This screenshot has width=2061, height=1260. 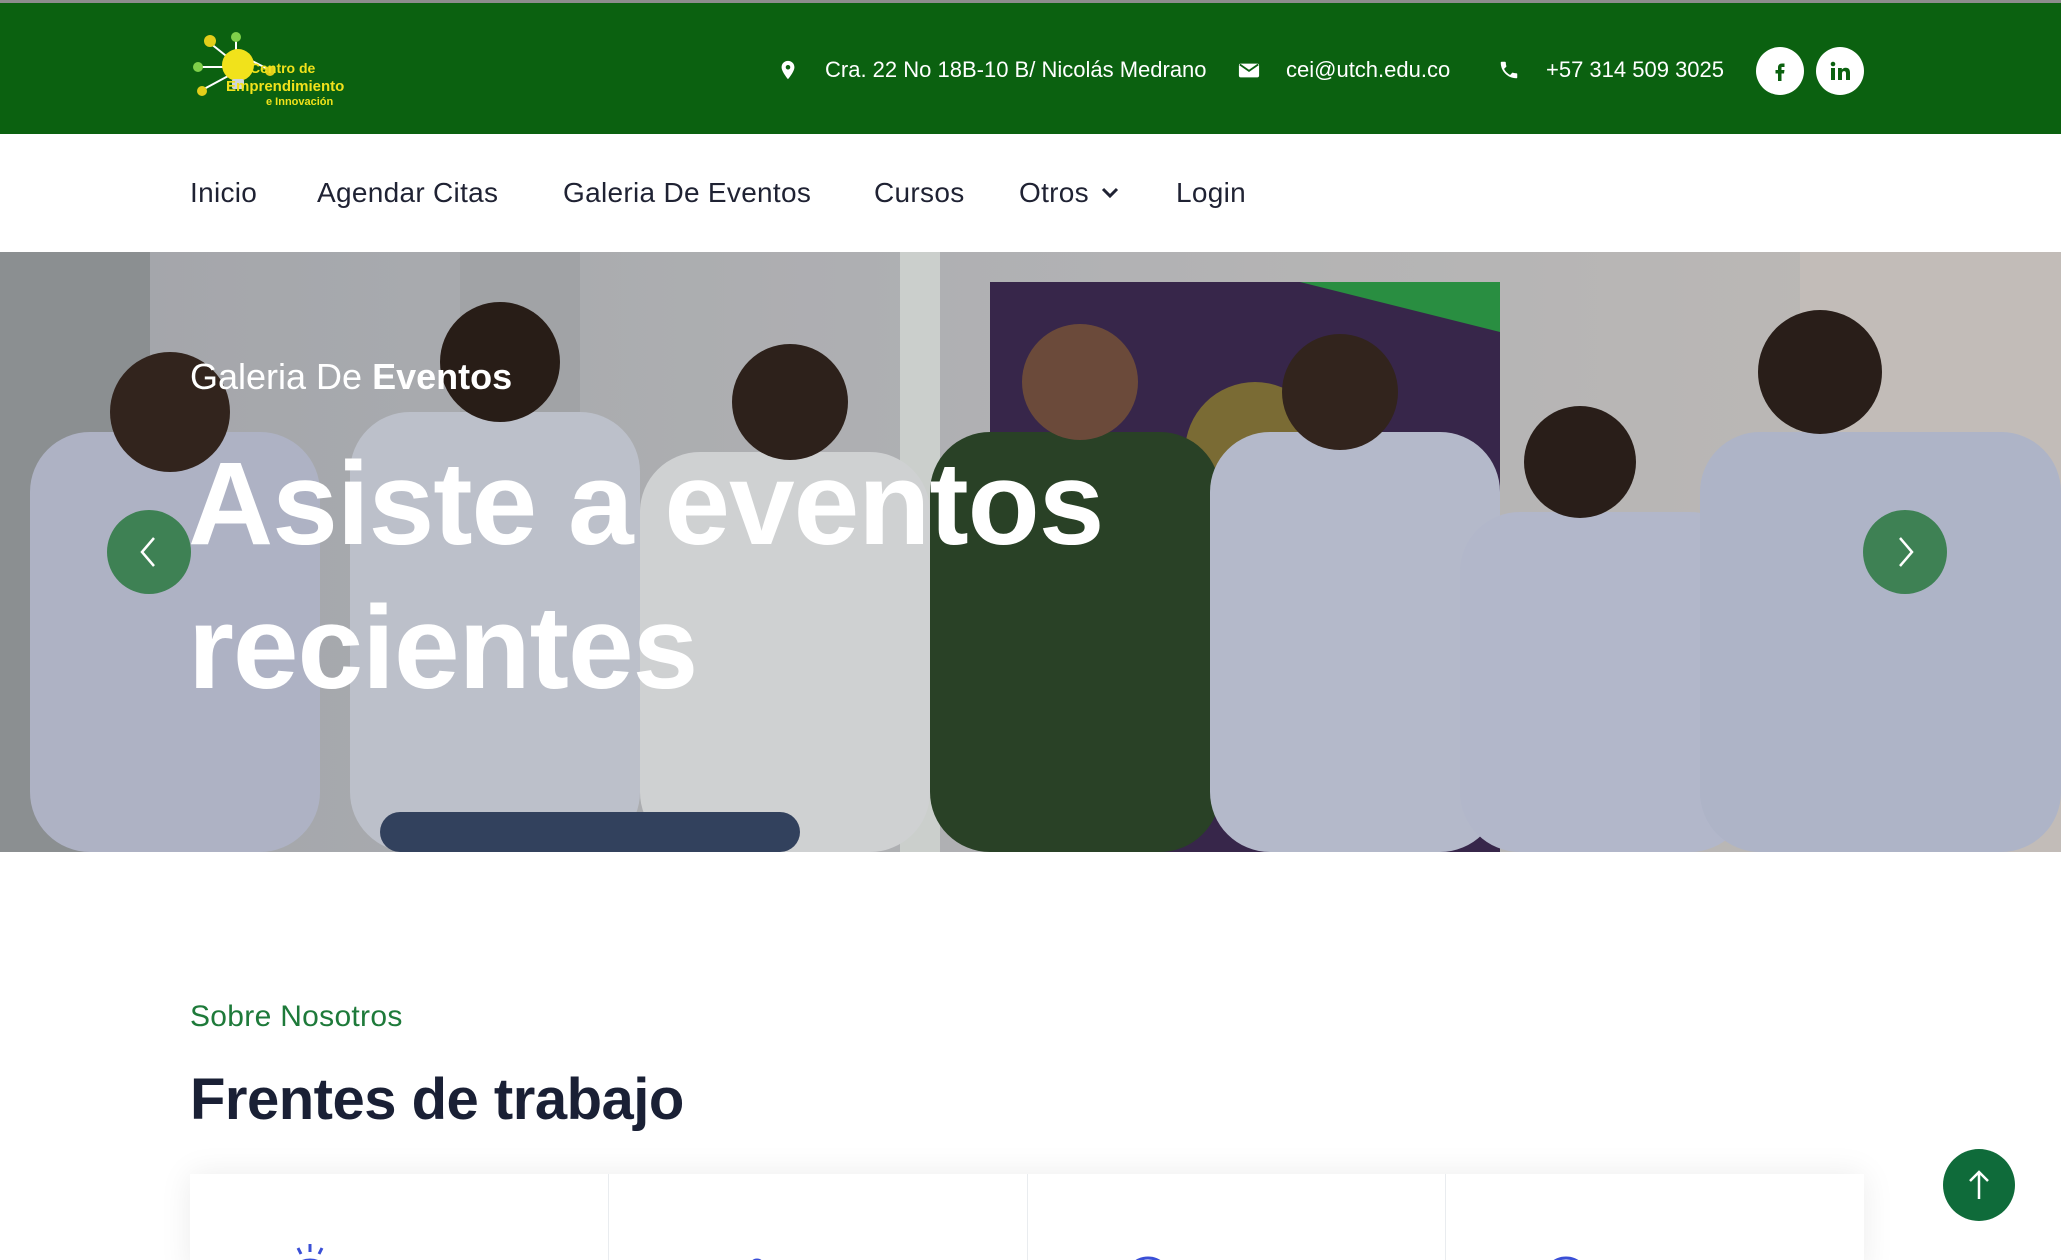 I want to click on contact-address: Cra. 22 No 18B-10 B/ Nicolás Medrano, so click(x=992, y=70).